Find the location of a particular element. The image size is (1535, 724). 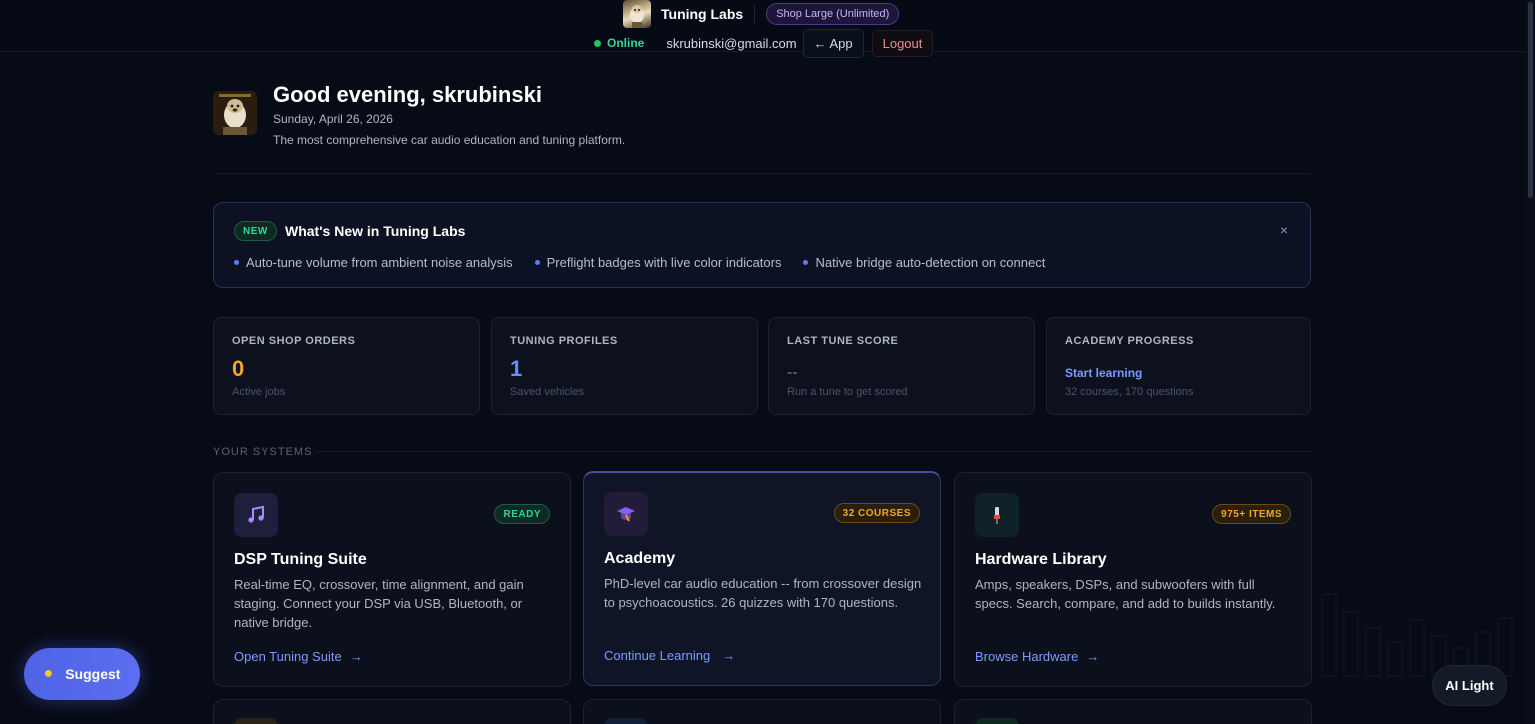

suggest-label: Suggest is located at coordinates (93, 674).